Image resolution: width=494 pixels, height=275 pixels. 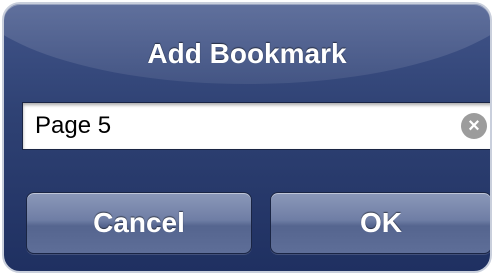 I want to click on dialog-title: Add Bookmark, so click(x=247, y=53).